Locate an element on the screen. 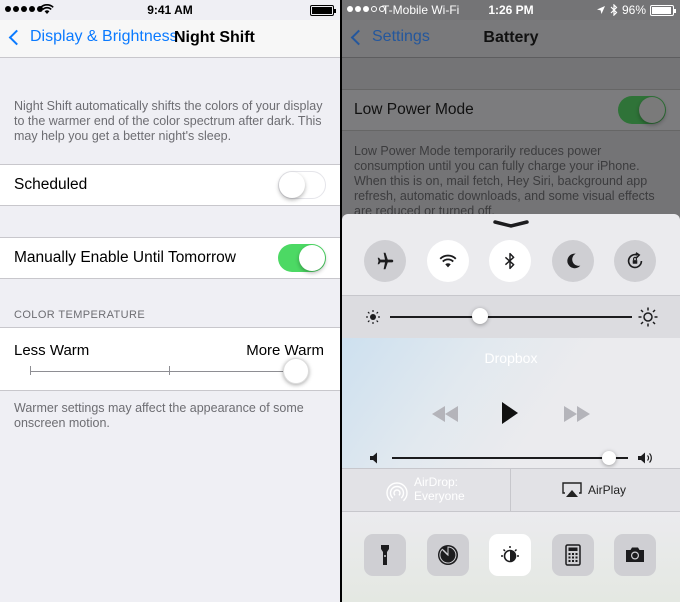  manual-enable-label: Manually Enable Until Tomorrow is located at coordinates (125, 257).